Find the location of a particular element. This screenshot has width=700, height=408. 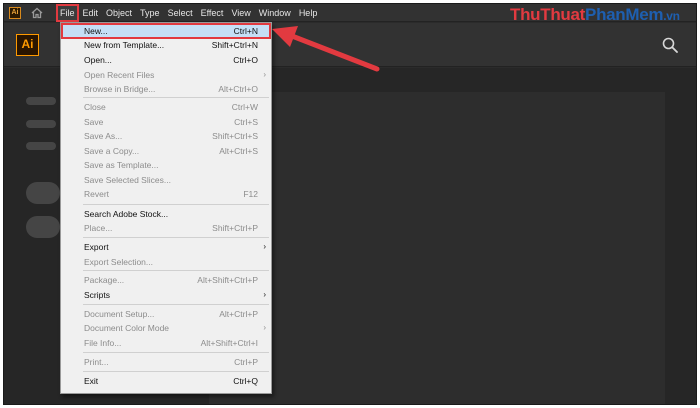

menu-item-shortcut: Ctrl+P is located at coordinates (246, 362).